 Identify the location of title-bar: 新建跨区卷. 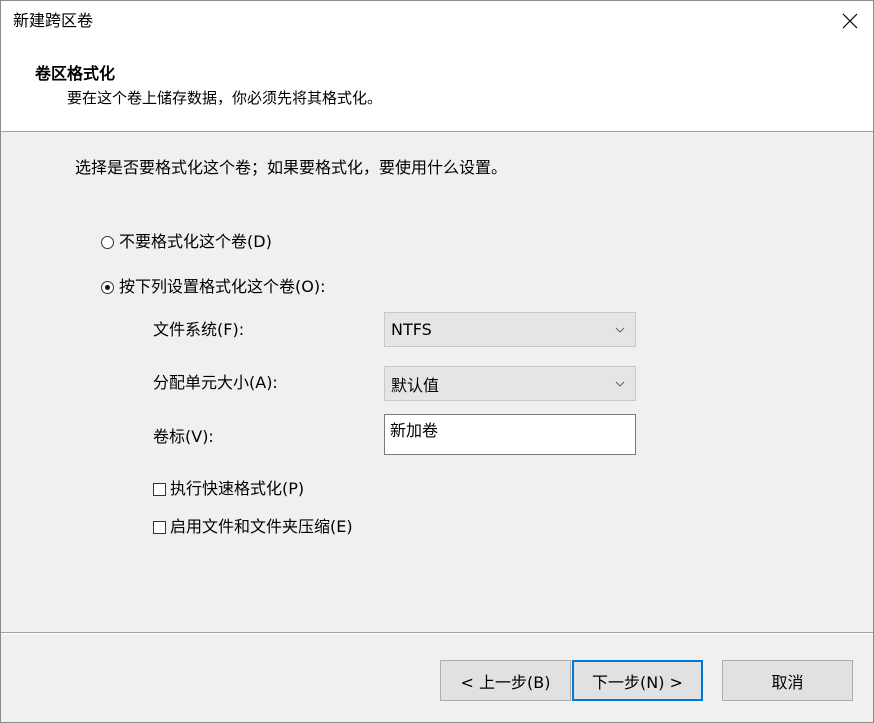
(437, 21).